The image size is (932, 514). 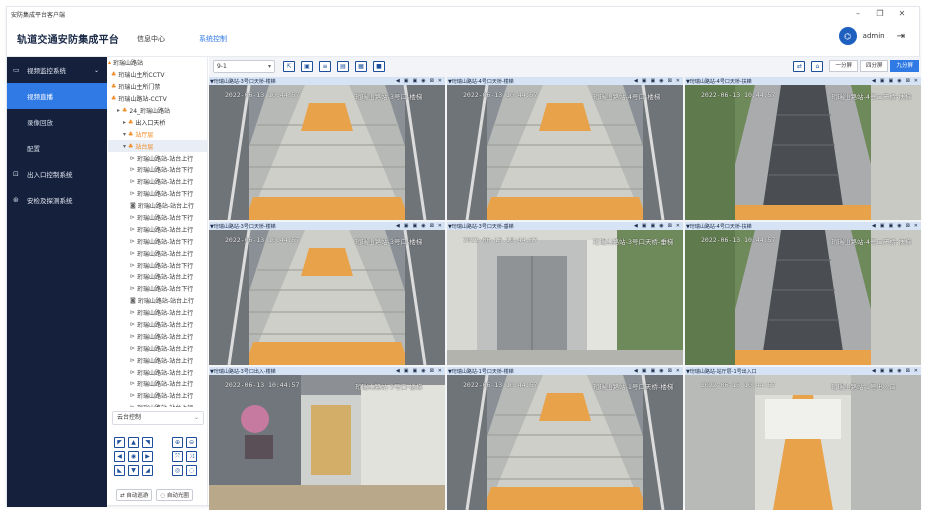 I want to click on tree-node: ▸ ♣ 24_珩瑞山路站, so click(x=157, y=111).